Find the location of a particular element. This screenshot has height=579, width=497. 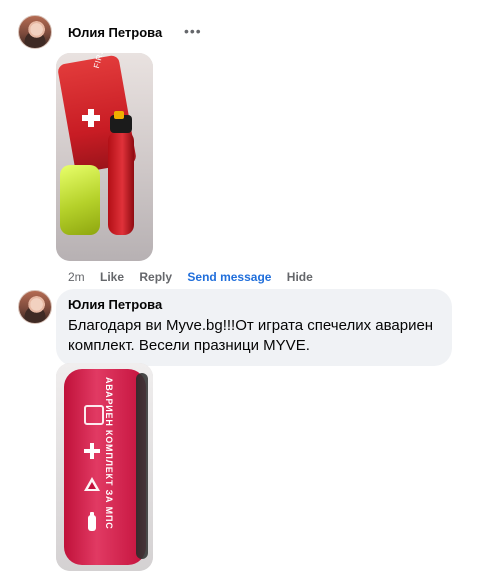

comment-author-name: Юлия Петрова is located at coordinates (254, 304).